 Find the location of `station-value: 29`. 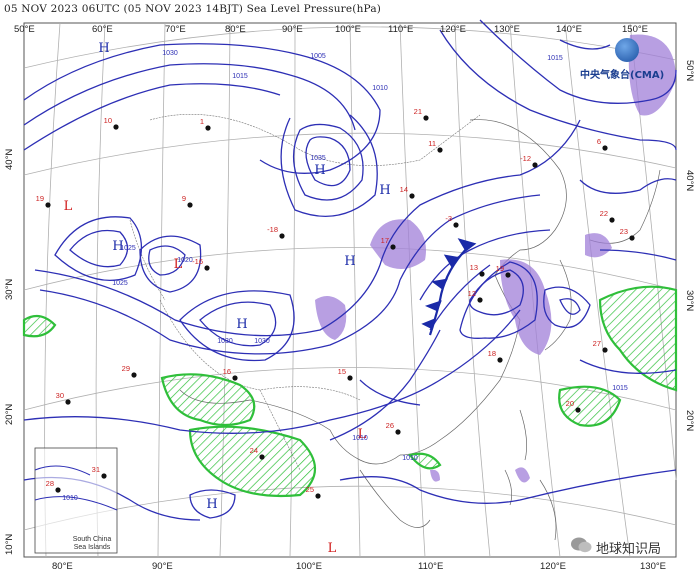

station-value: 29 is located at coordinates (126, 368).